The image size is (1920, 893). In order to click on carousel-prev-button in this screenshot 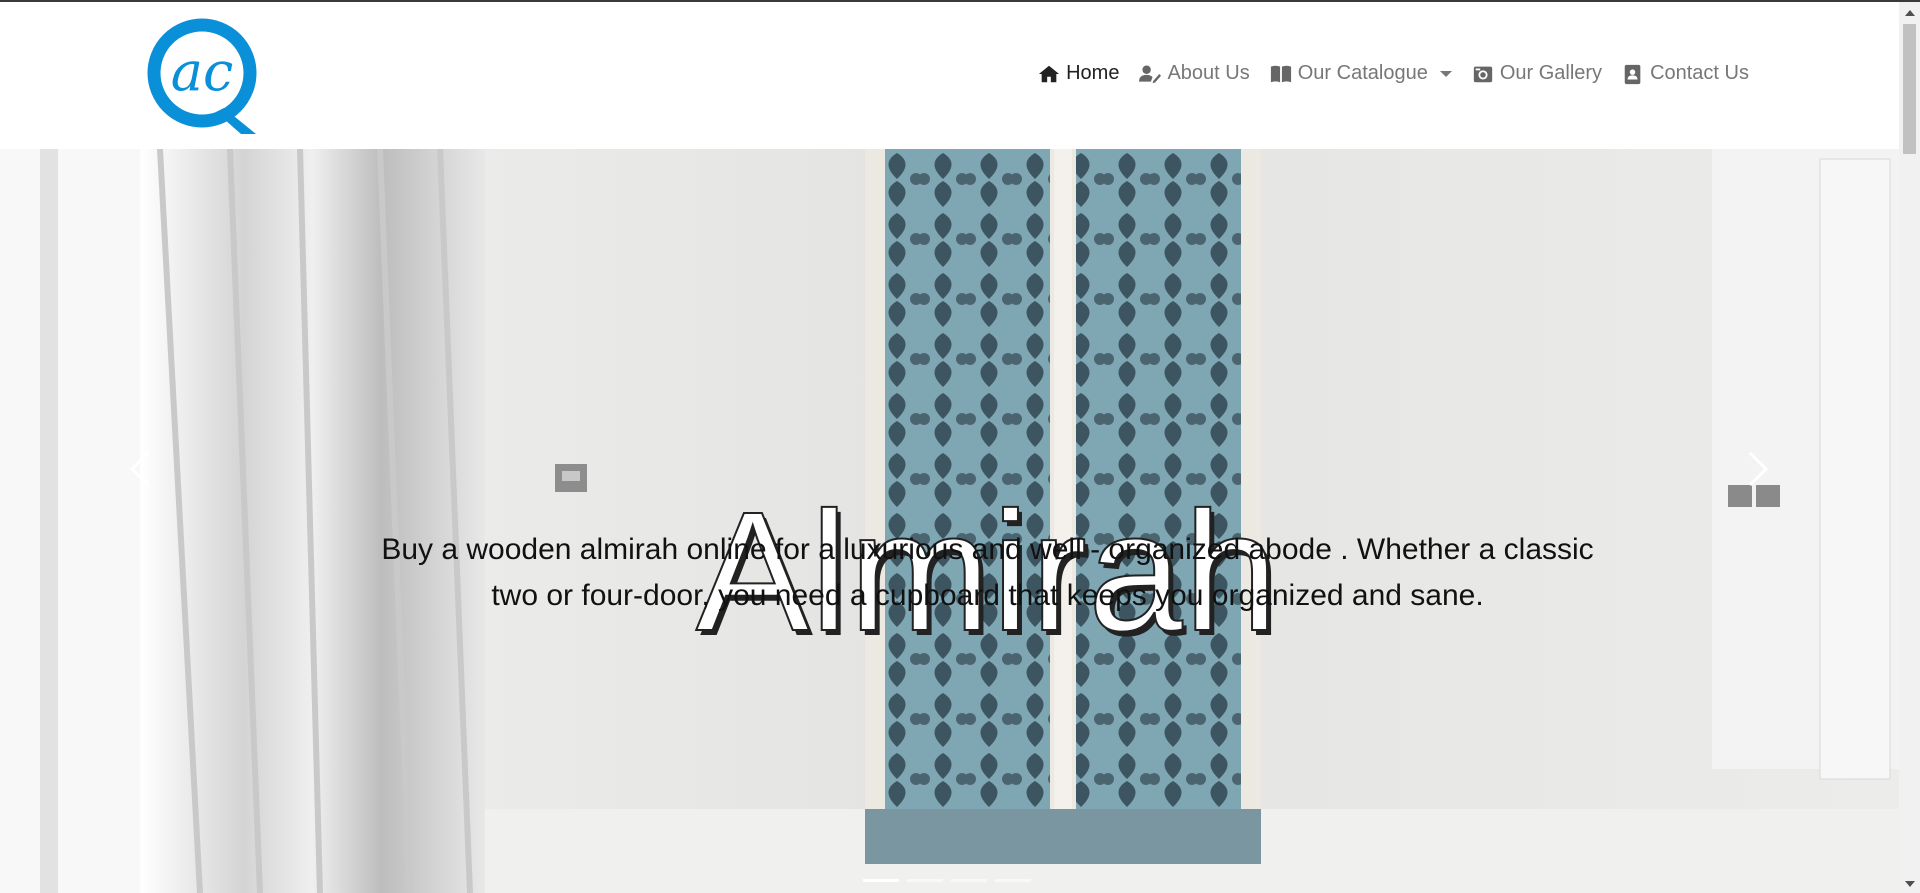, I will do `click(140, 469)`.